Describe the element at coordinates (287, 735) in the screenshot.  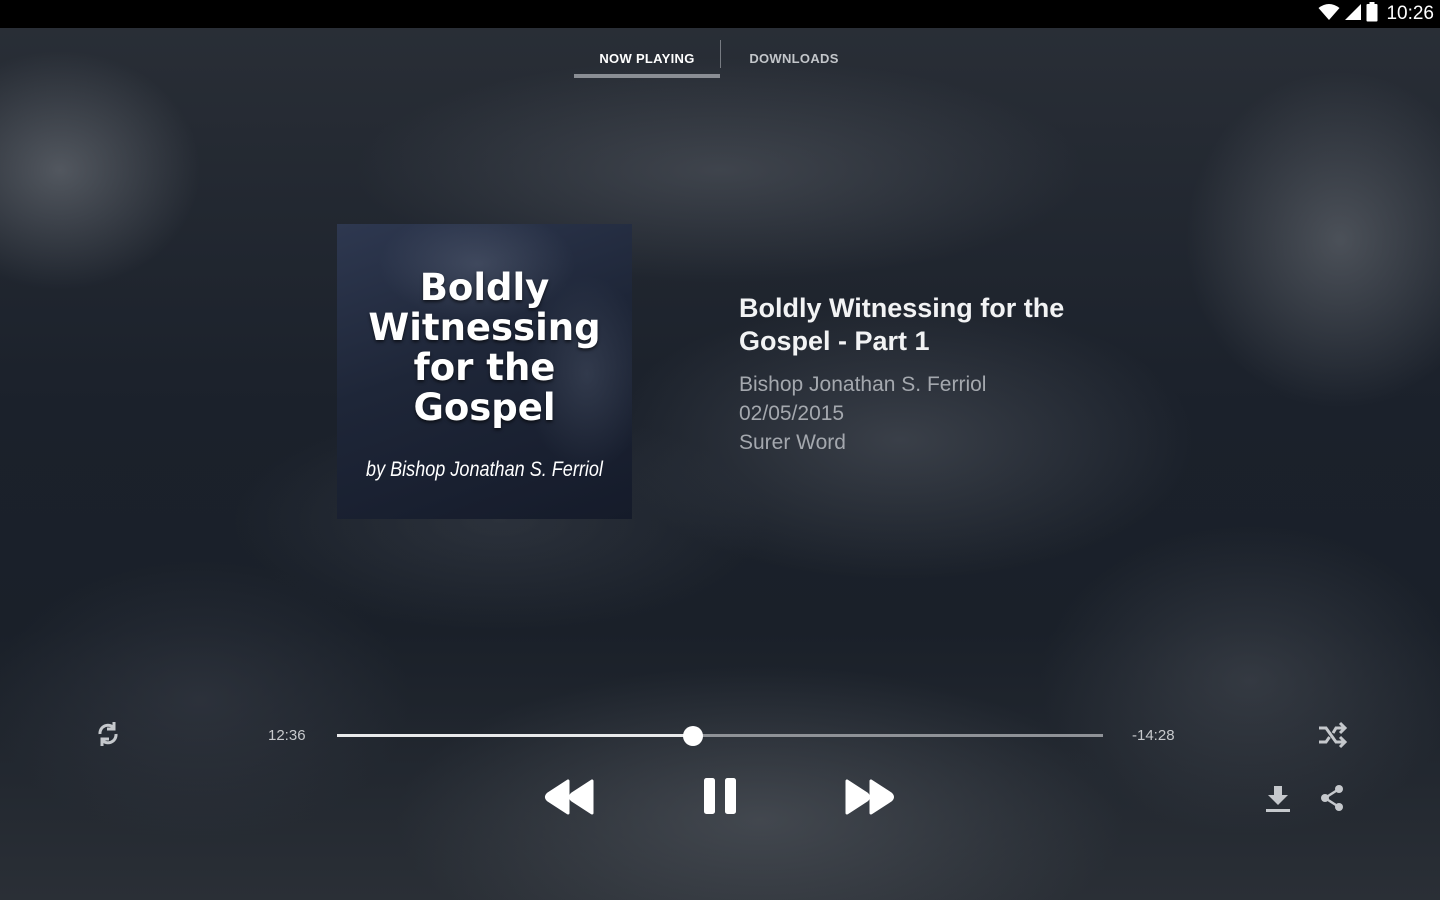
I see `elapsed-time: 12:36` at that location.